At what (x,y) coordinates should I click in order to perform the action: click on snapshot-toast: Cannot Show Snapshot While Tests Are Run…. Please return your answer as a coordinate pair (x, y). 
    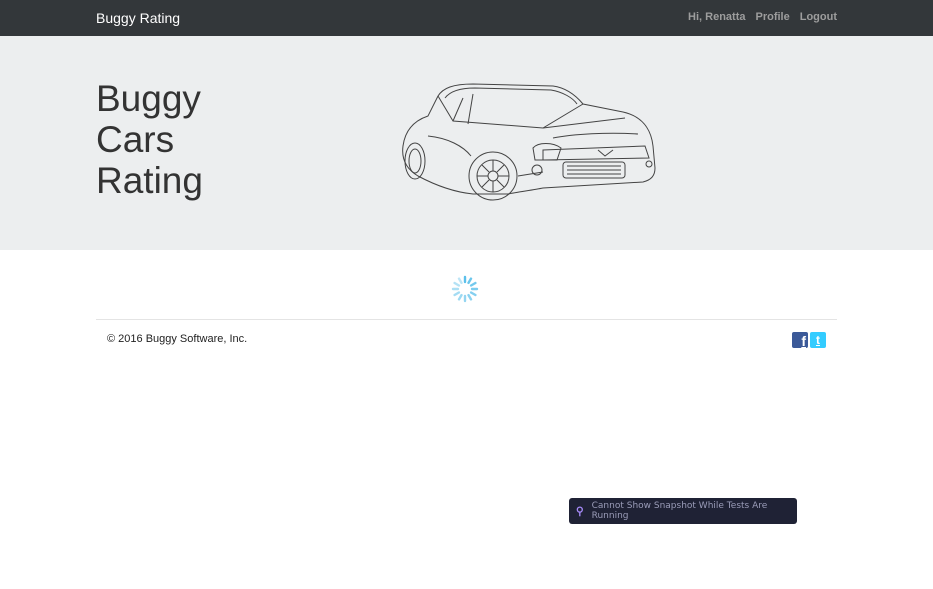
    Looking at the image, I should click on (683, 511).